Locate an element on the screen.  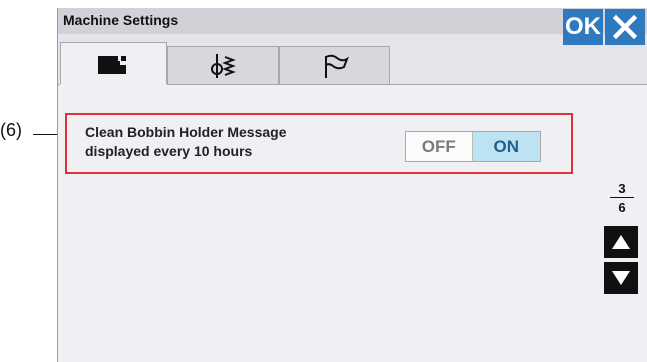
sewing-machine-icon is located at coordinates (111, 64).